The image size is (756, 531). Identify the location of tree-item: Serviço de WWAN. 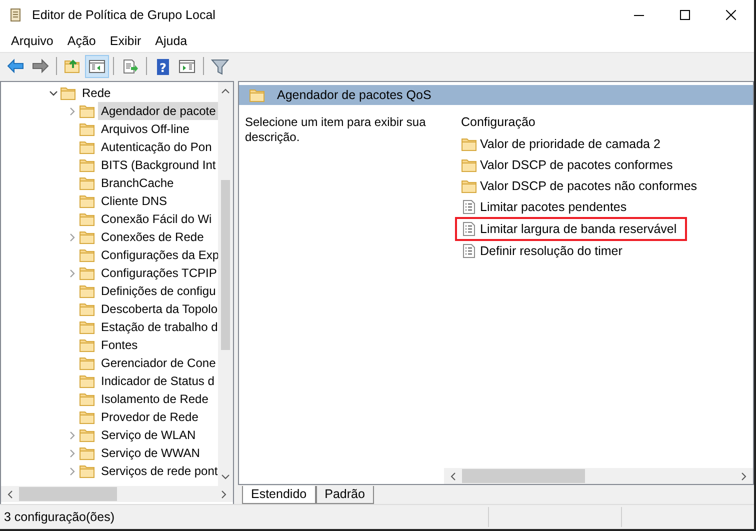
(158, 453).